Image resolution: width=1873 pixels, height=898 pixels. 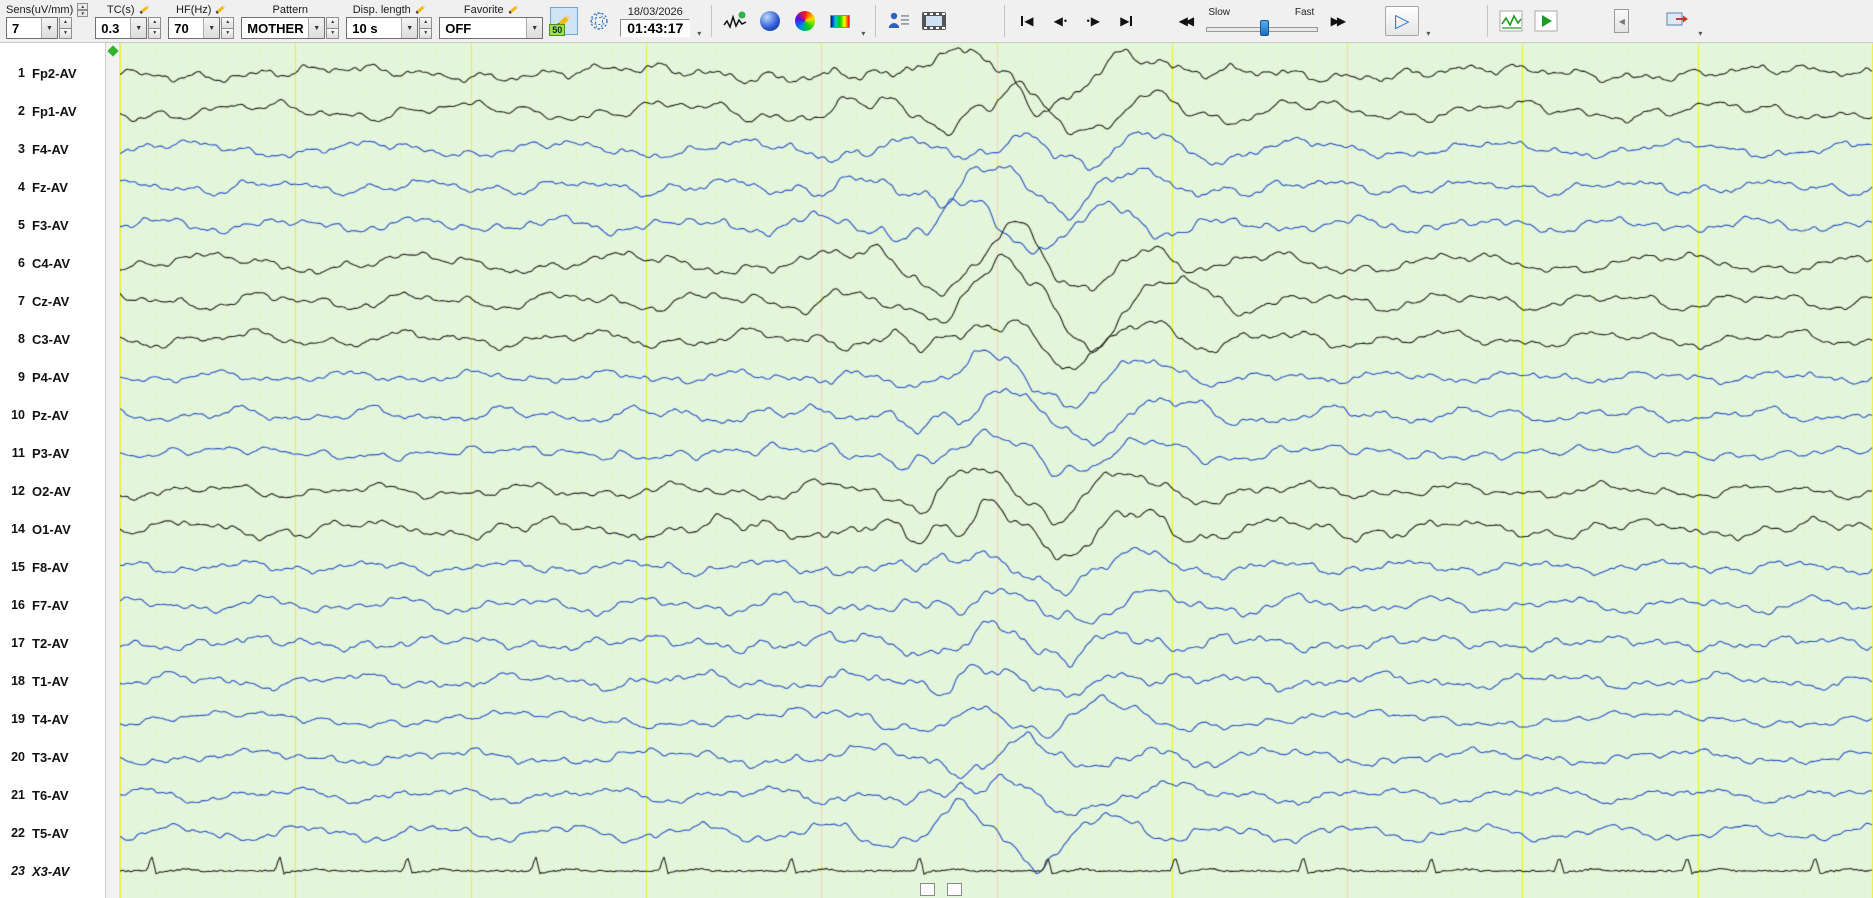 I want to click on channel-label-T6-AV: 21 T6-AV, so click(x=52, y=795).